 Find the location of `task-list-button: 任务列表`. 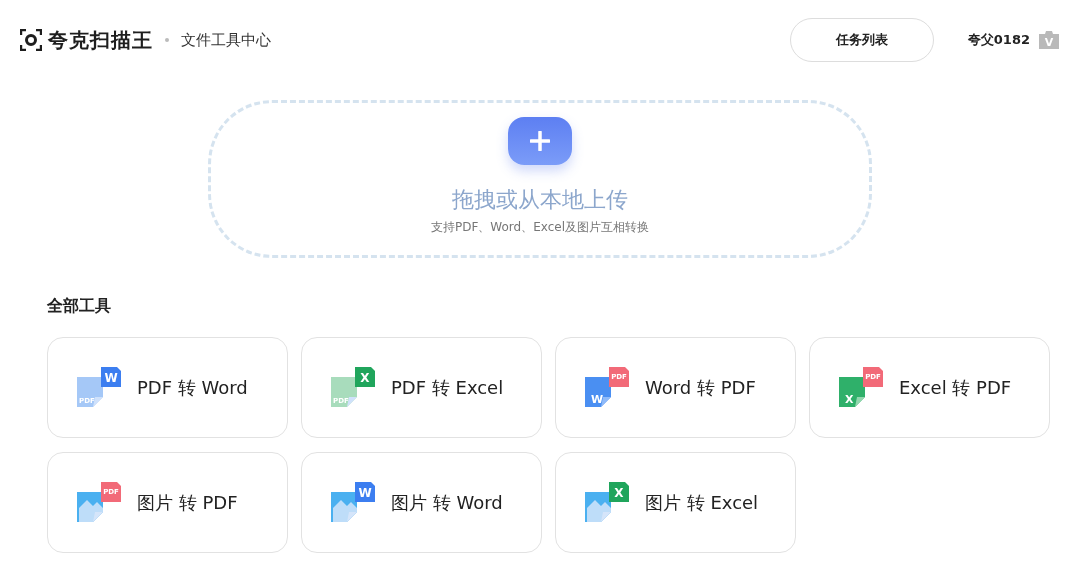

task-list-button: 任务列表 is located at coordinates (861, 40).